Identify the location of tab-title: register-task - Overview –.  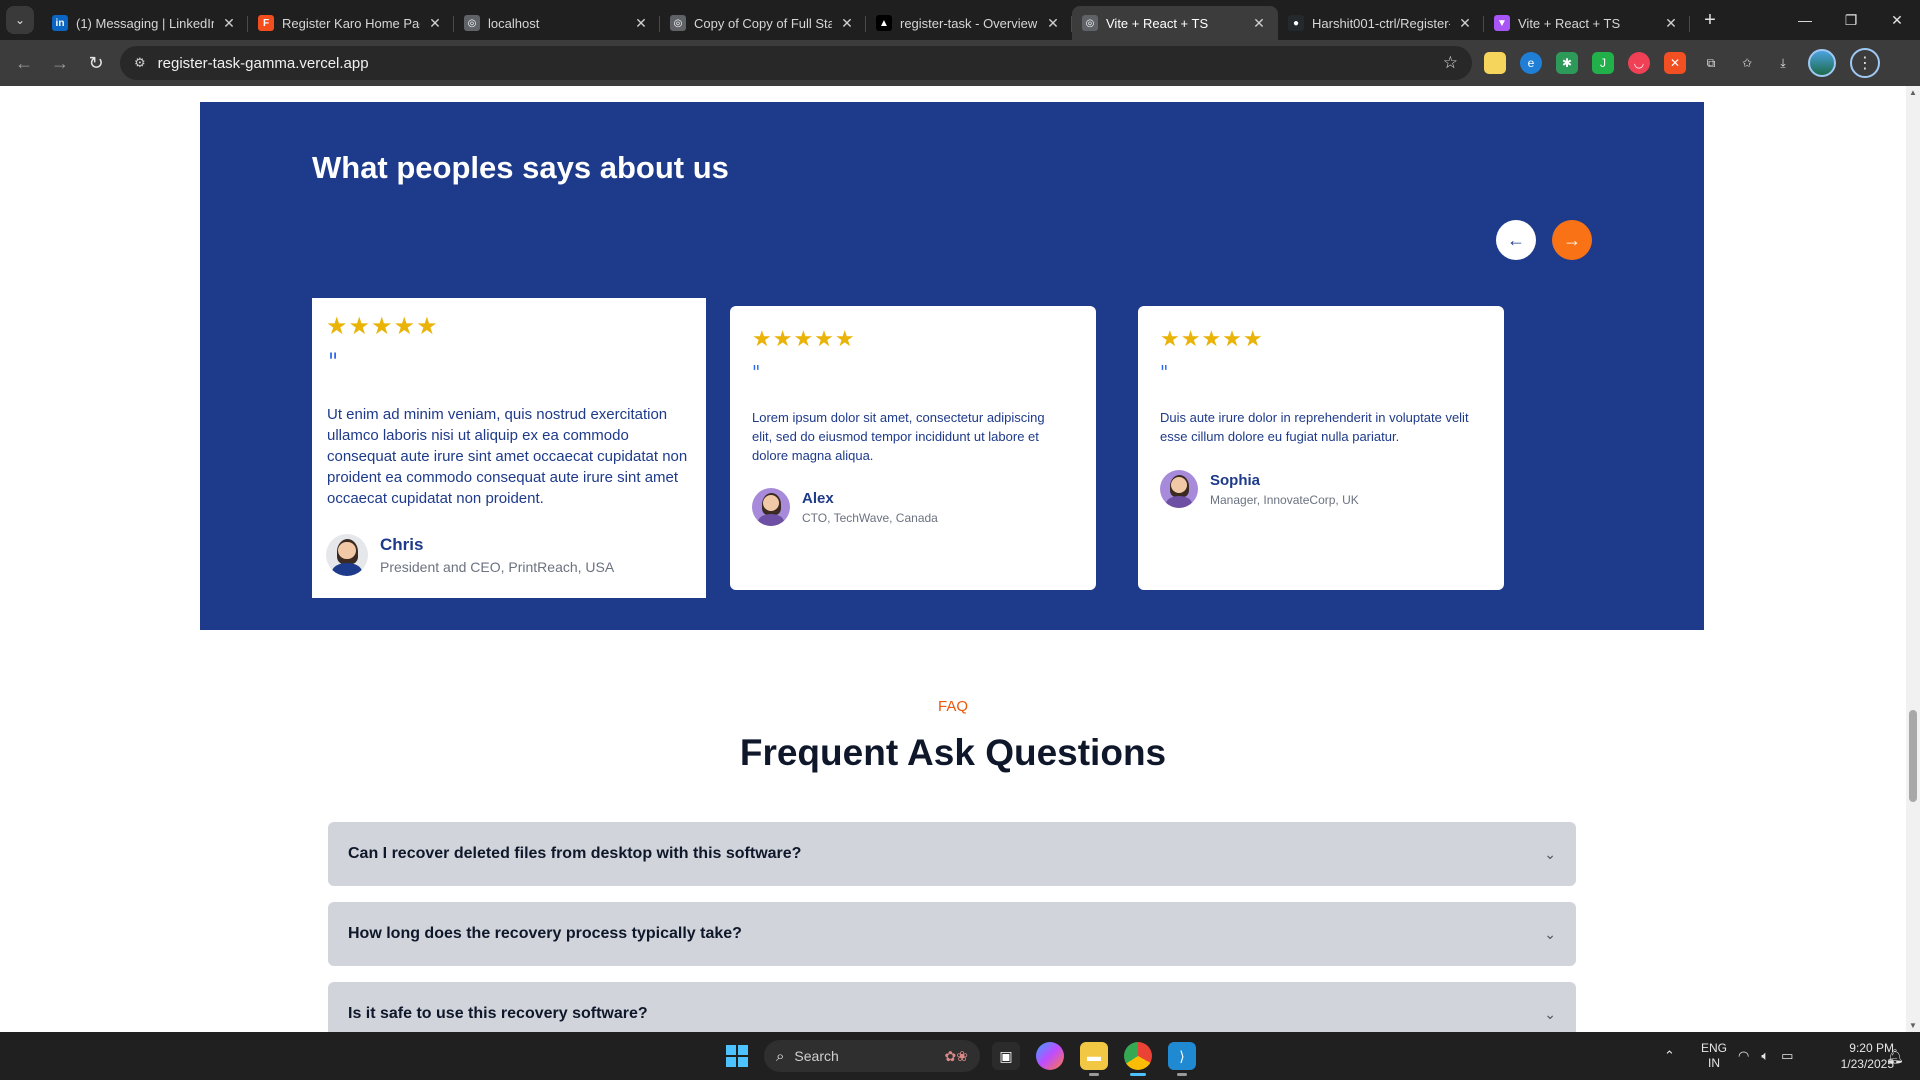
(969, 23).